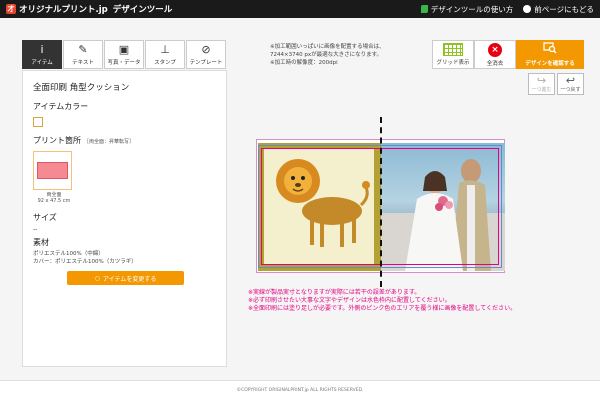 Image resolution: width=600 pixels, height=400 pixels. What do you see at coordinates (472, 9) in the screenshot?
I see `howto-link-label: デザインツールの使い方` at bounding box center [472, 9].